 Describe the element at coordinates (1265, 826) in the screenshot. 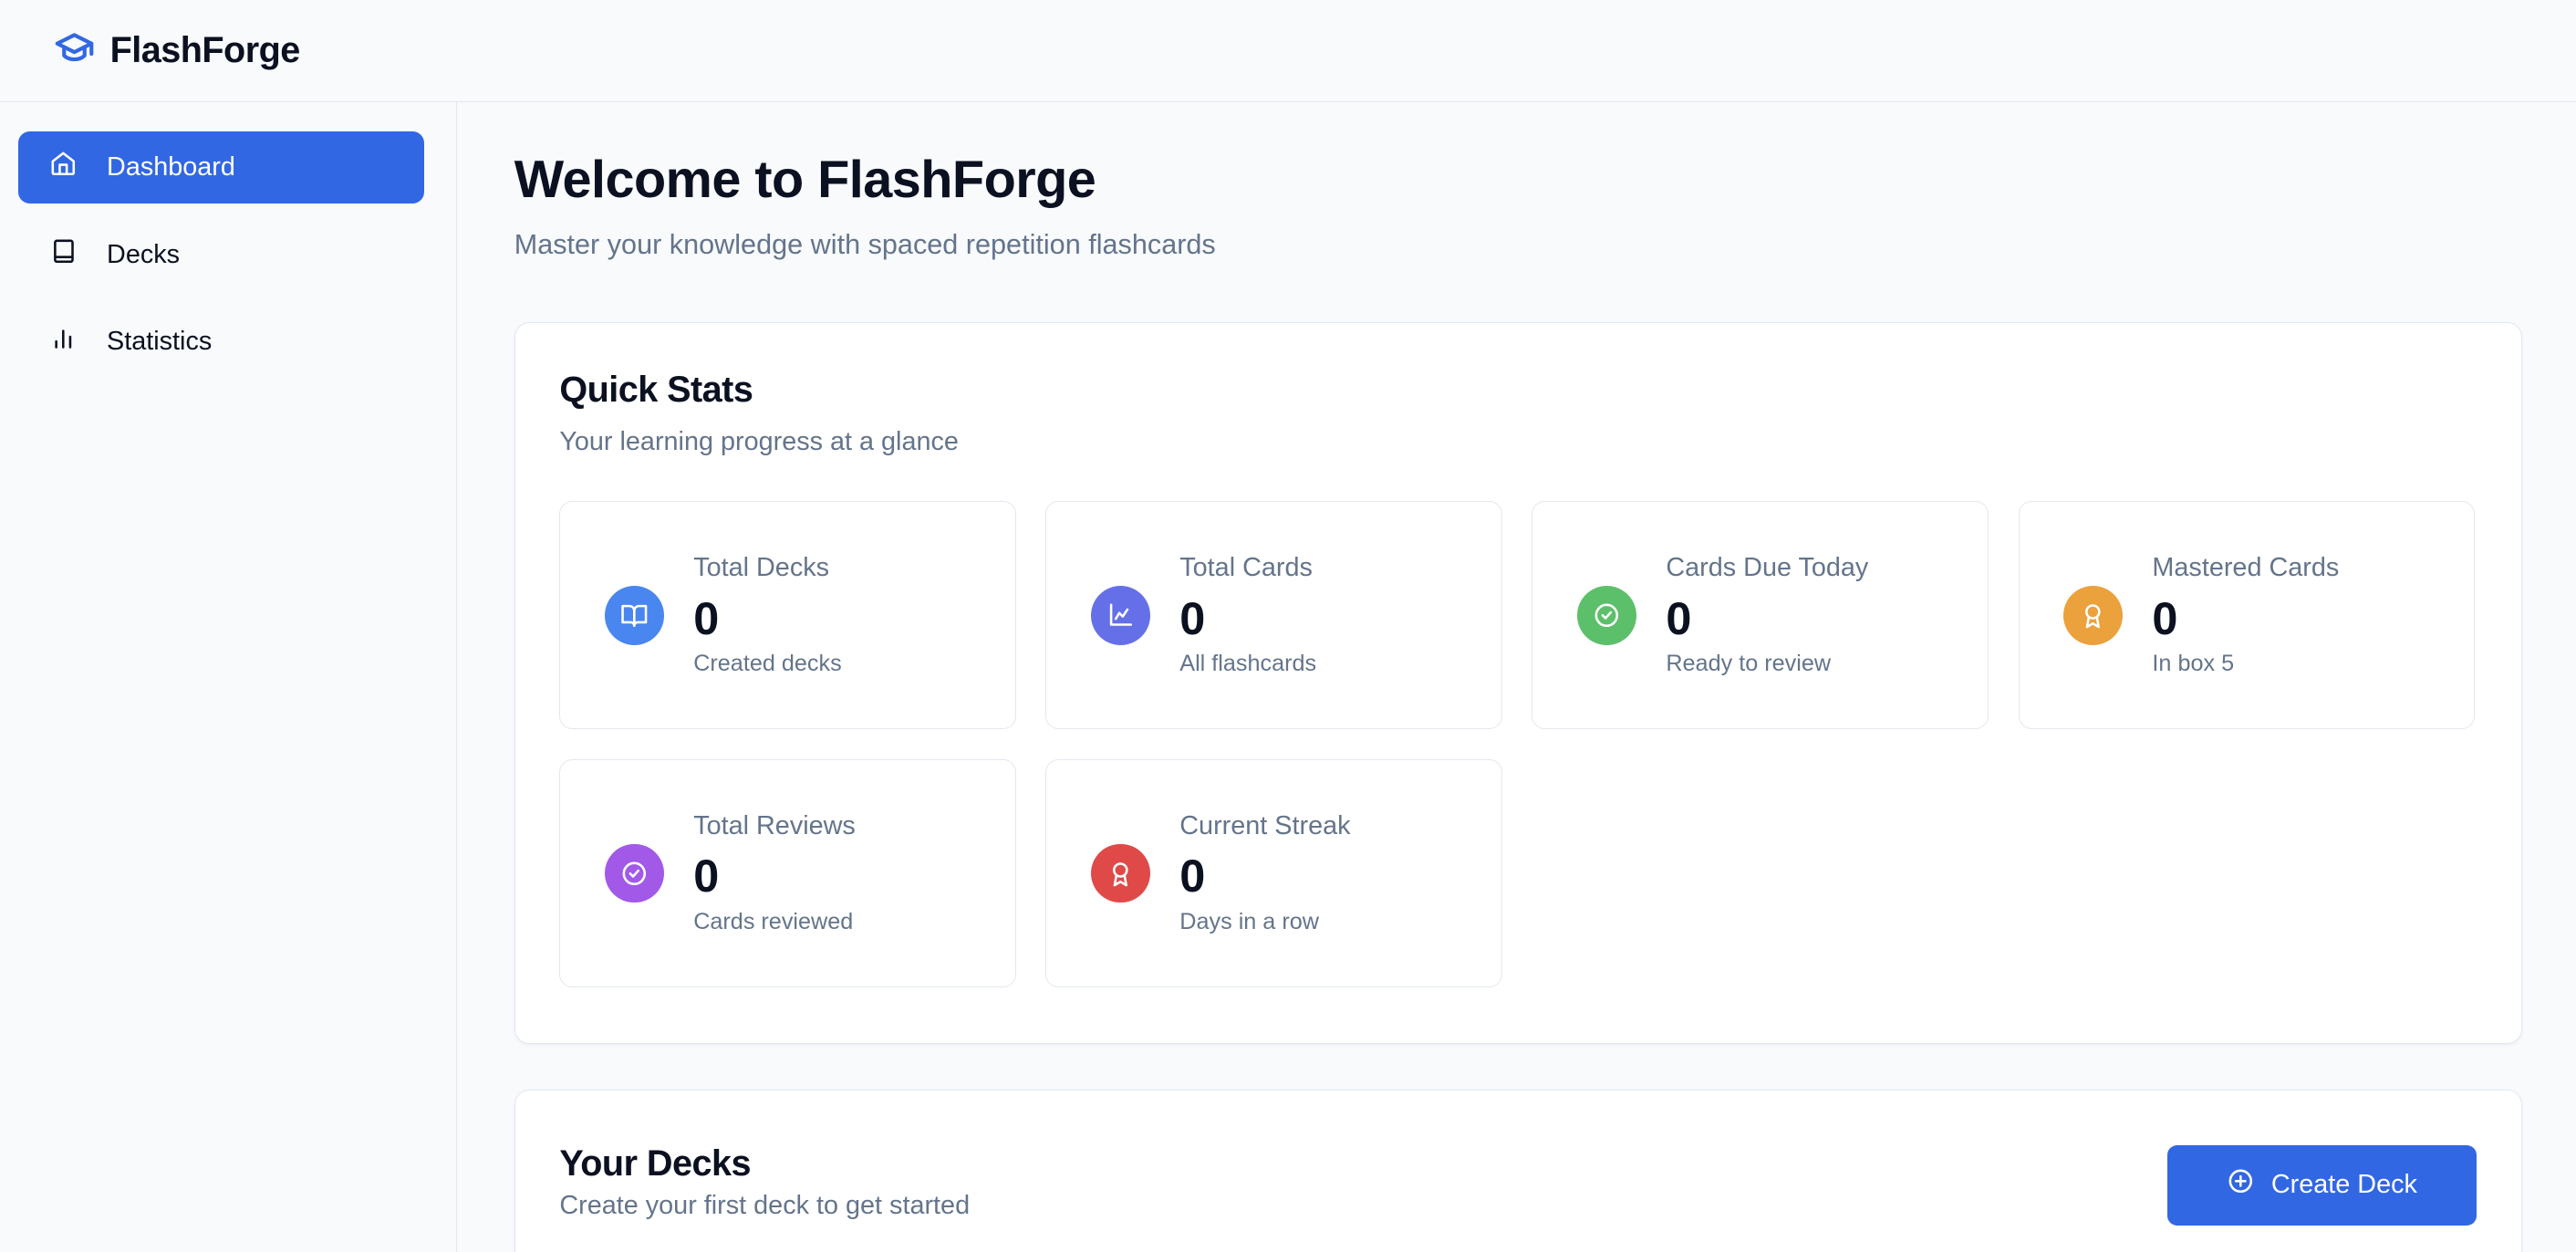

I see `stat-label: Current Streak` at that location.